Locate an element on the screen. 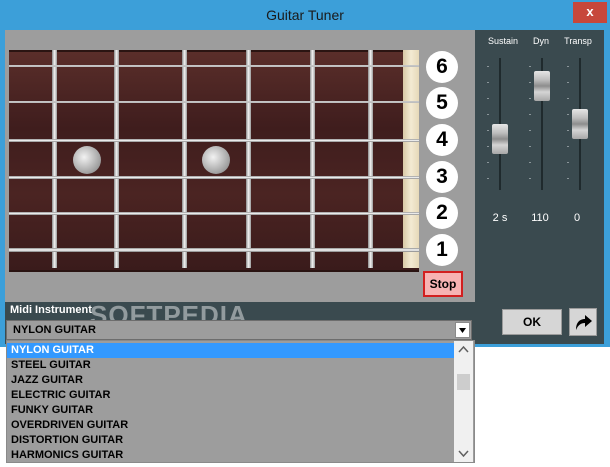 This screenshot has height=467, width=610. share-button is located at coordinates (583, 322).